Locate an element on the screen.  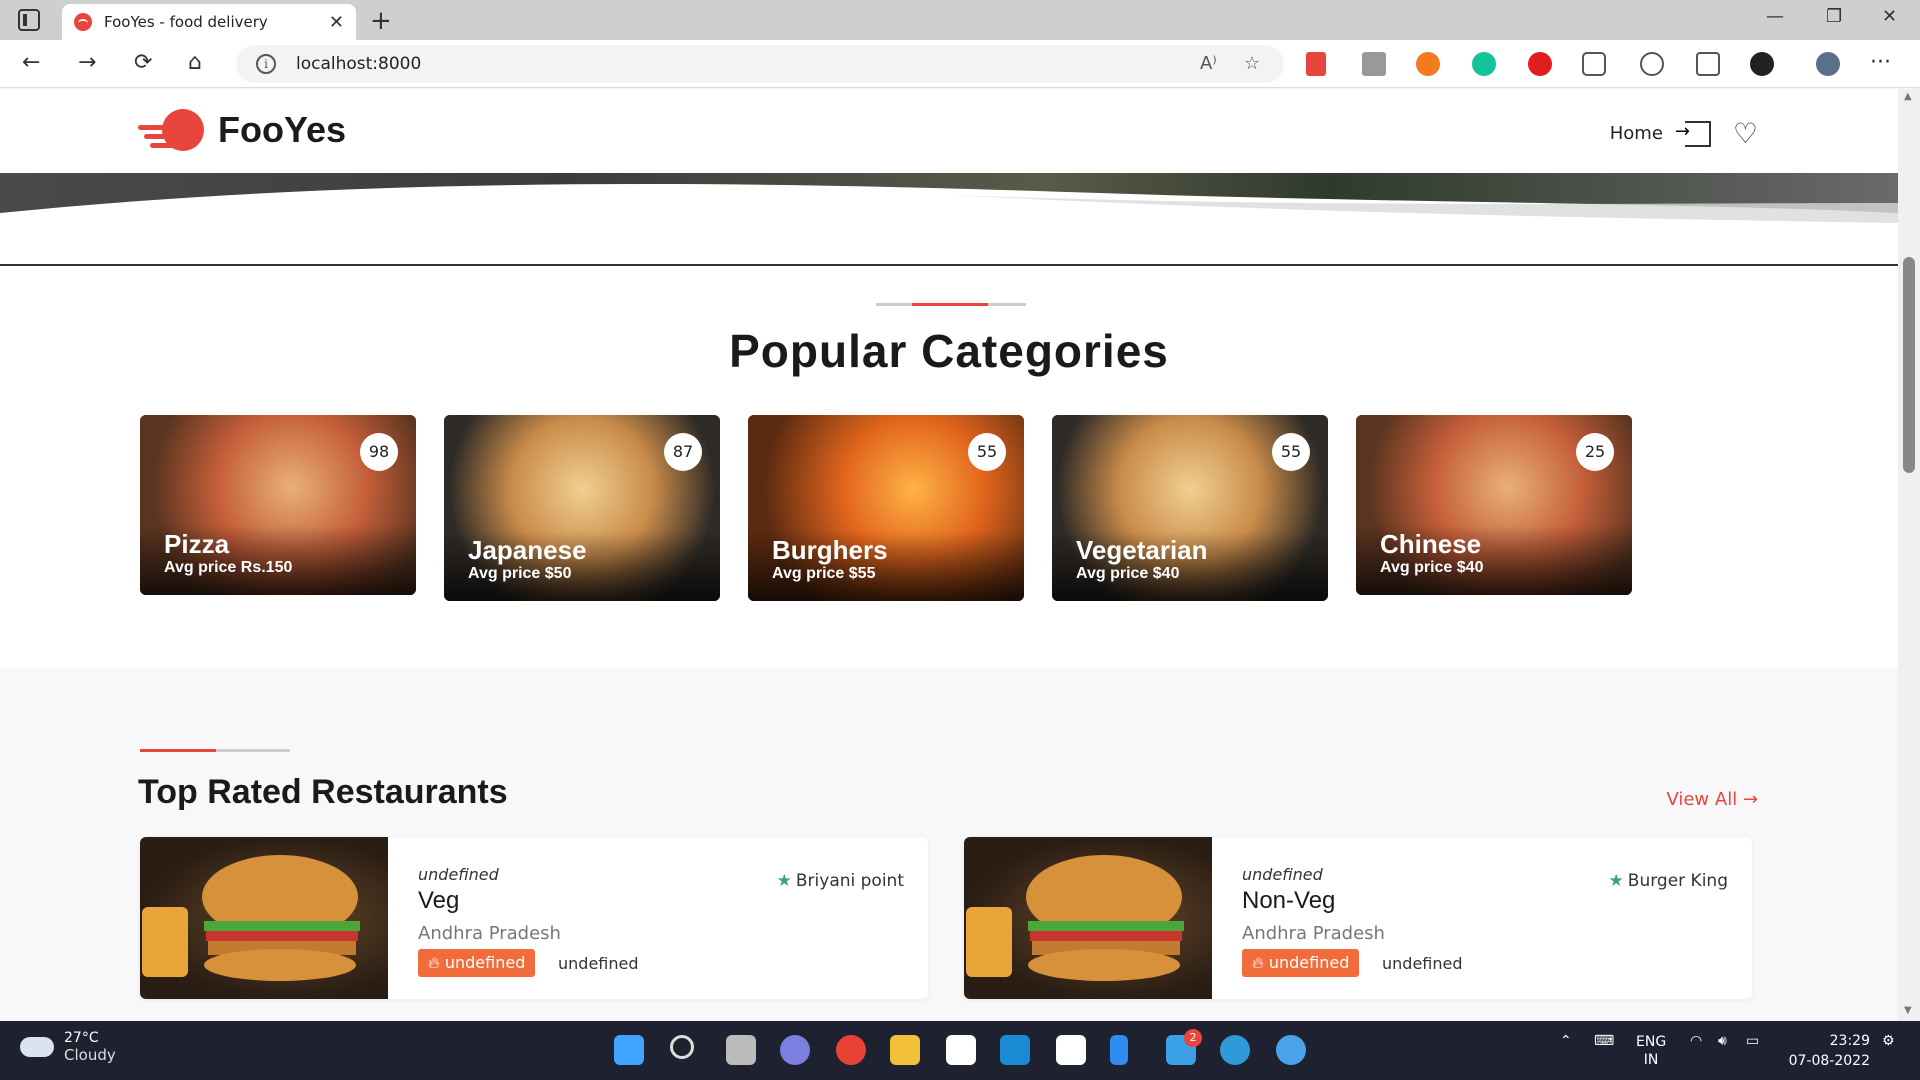
weather-widget: 27°C Cloudy is located at coordinates (68, 1047).